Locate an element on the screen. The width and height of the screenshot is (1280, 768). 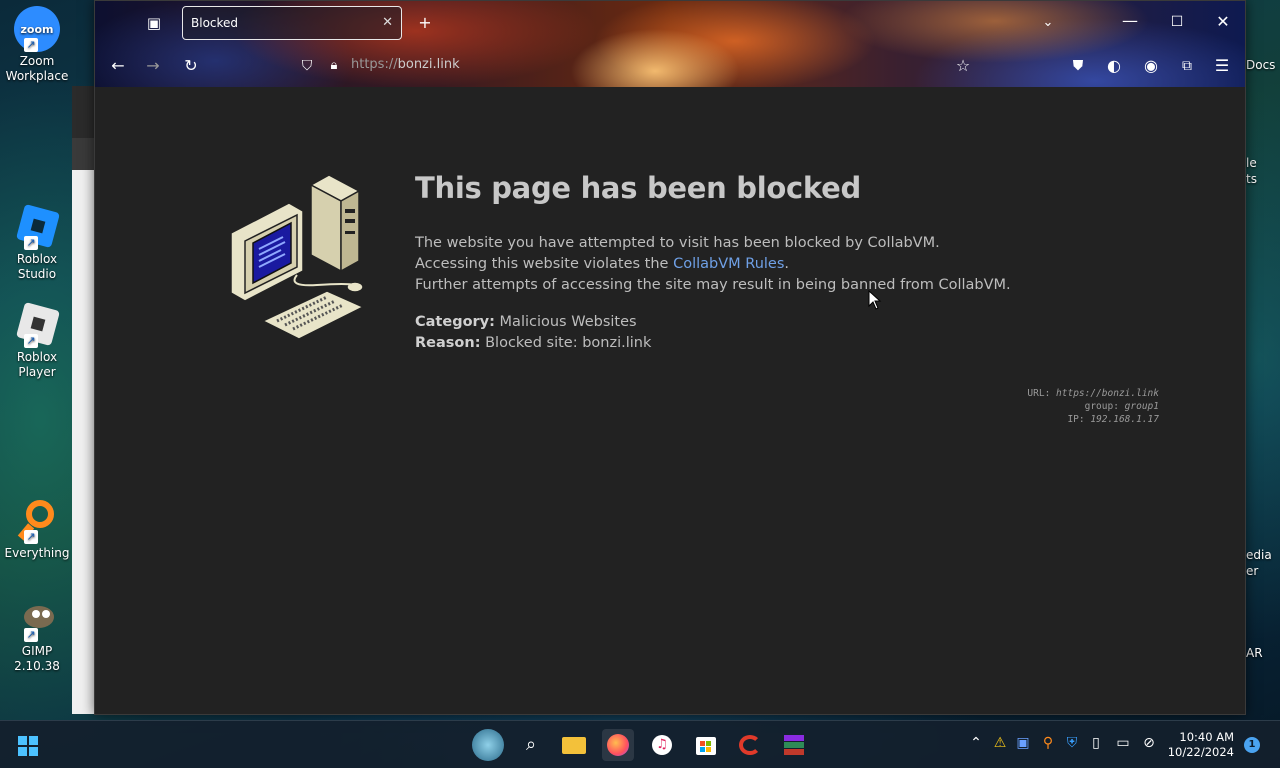
bookmark-star-icon: ☆ is located at coordinates (963, 66).